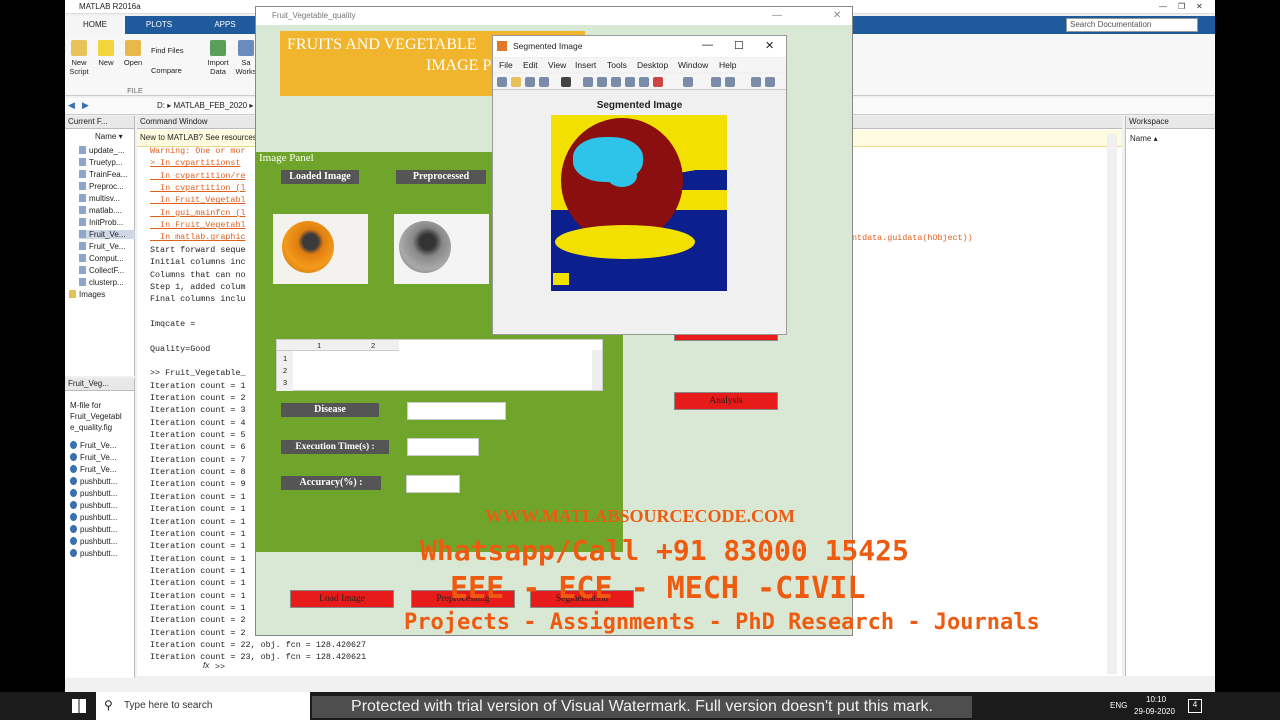 The width and height of the screenshot is (1280, 720). What do you see at coordinates (106, 53) in the screenshot?
I see `new-button: New` at bounding box center [106, 53].